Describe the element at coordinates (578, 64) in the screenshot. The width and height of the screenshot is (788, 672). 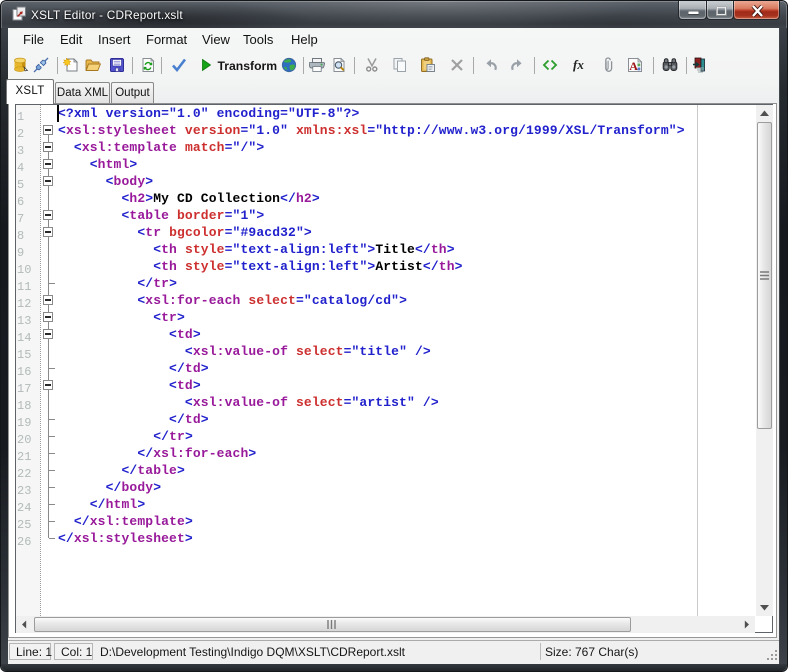
I see `svg-text: fx` at that location.